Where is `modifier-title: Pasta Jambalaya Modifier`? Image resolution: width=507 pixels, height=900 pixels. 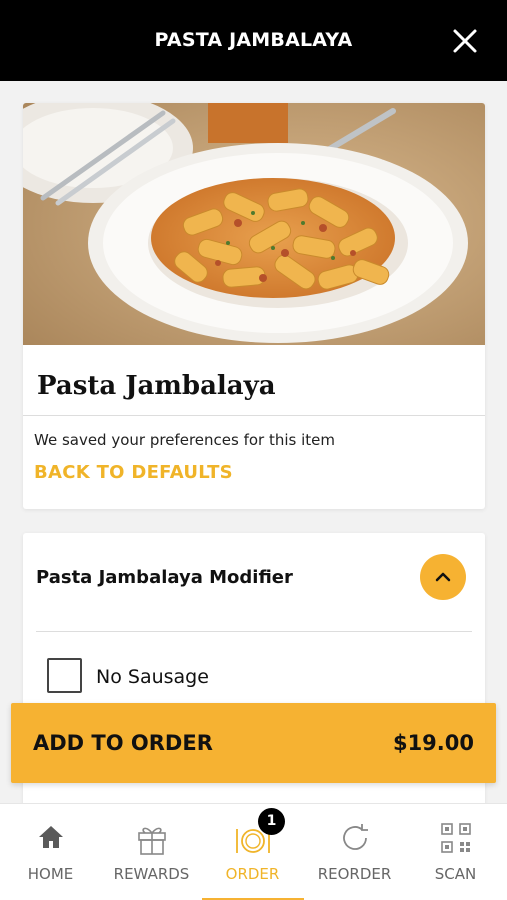 modifier-title: Pasta Jambalaya Modifier is located at coordinates (164, 577).